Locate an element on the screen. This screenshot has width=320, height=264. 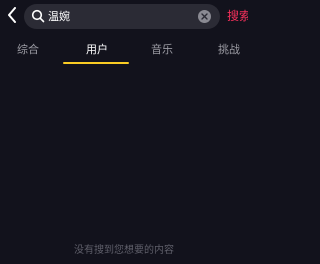
tab-general: 综合 is located at coordinates (28, 50).